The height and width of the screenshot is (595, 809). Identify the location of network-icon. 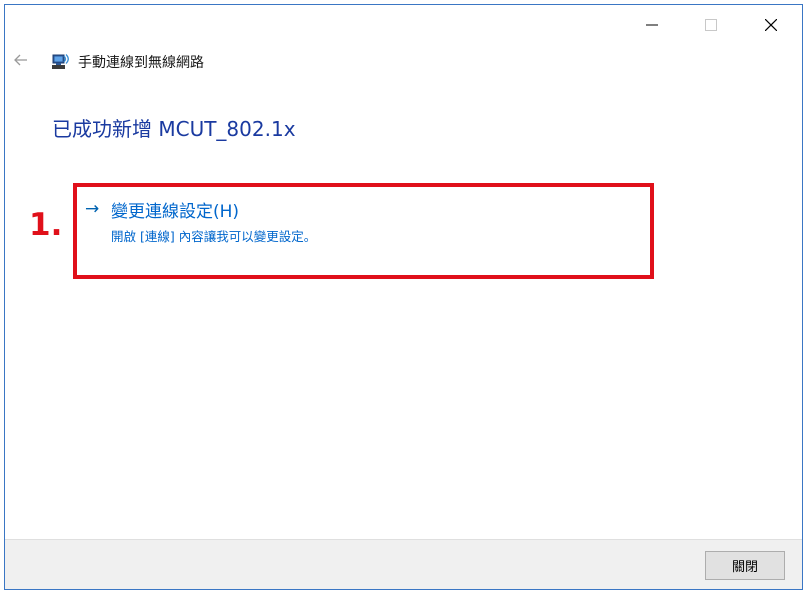
(60, 61).